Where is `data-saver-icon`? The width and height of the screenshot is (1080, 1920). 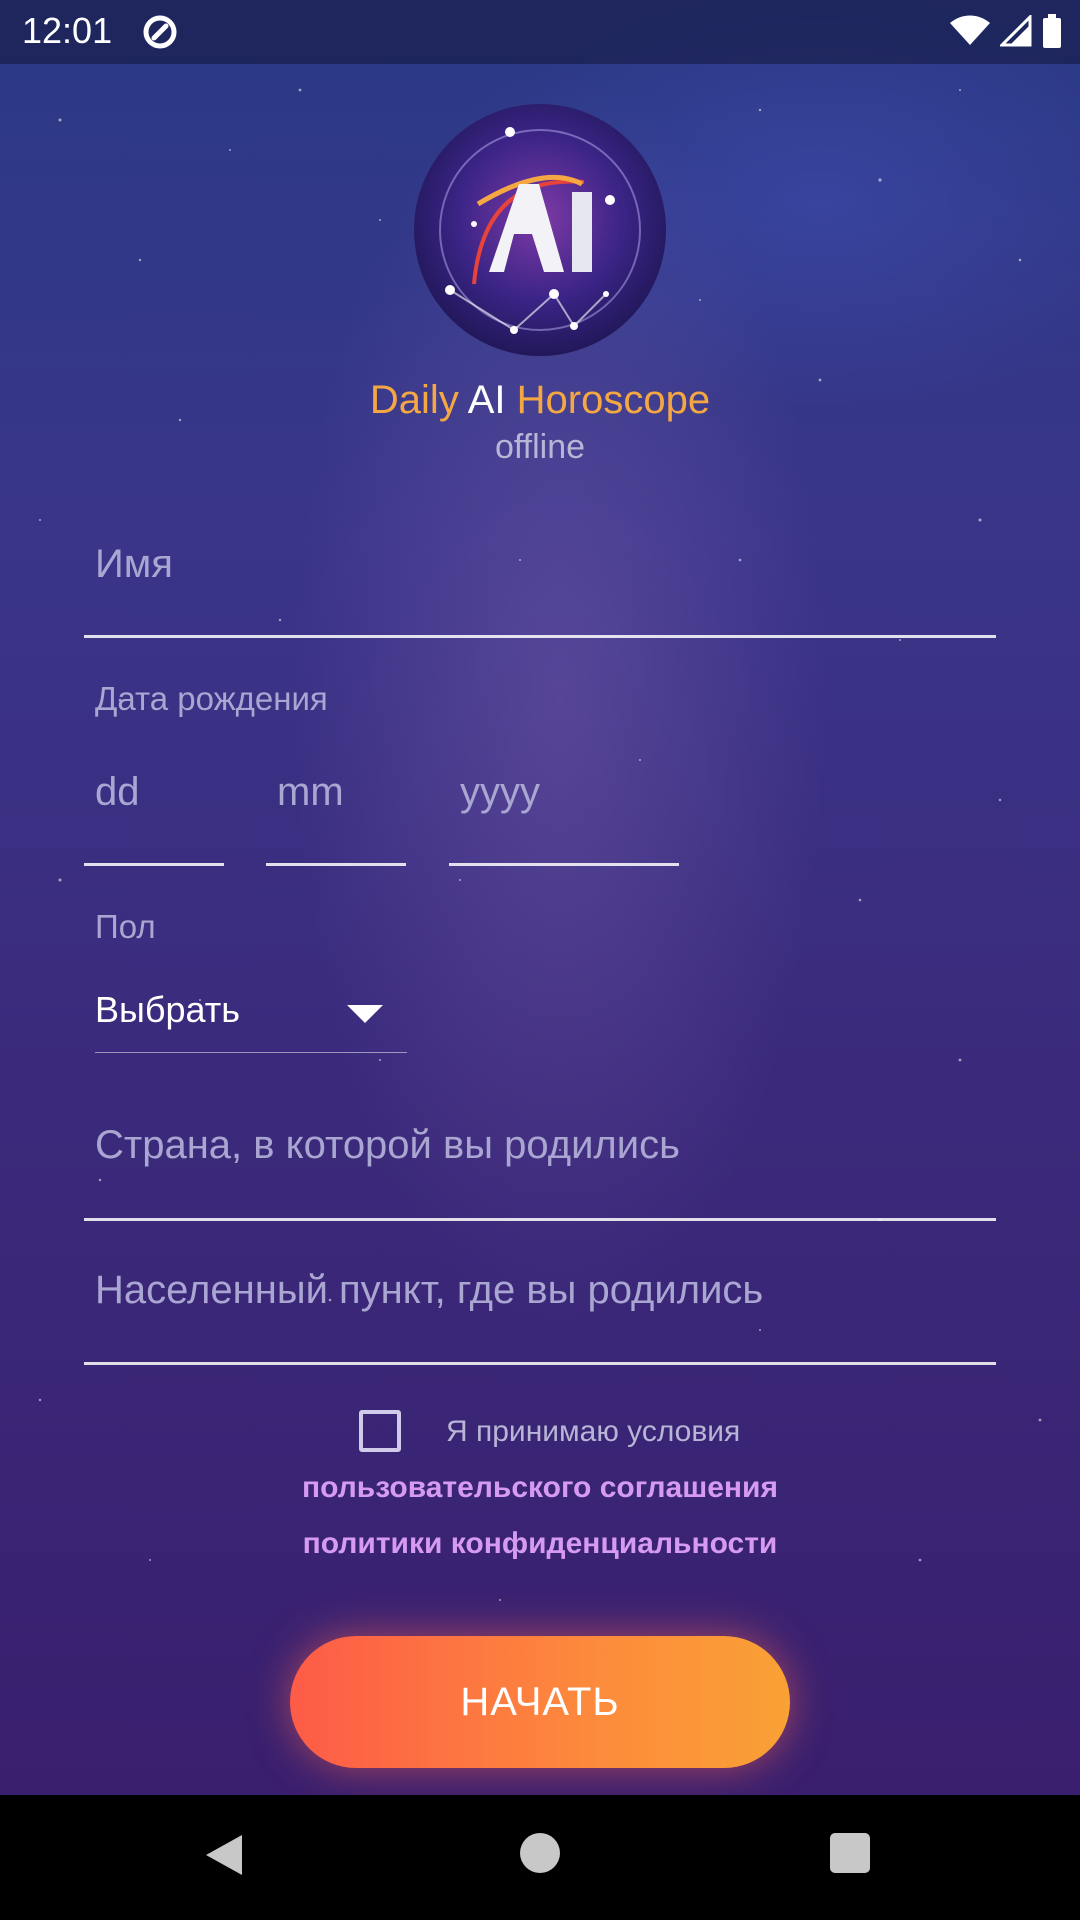 data-saver-icon is located at coordinates (160, 32).